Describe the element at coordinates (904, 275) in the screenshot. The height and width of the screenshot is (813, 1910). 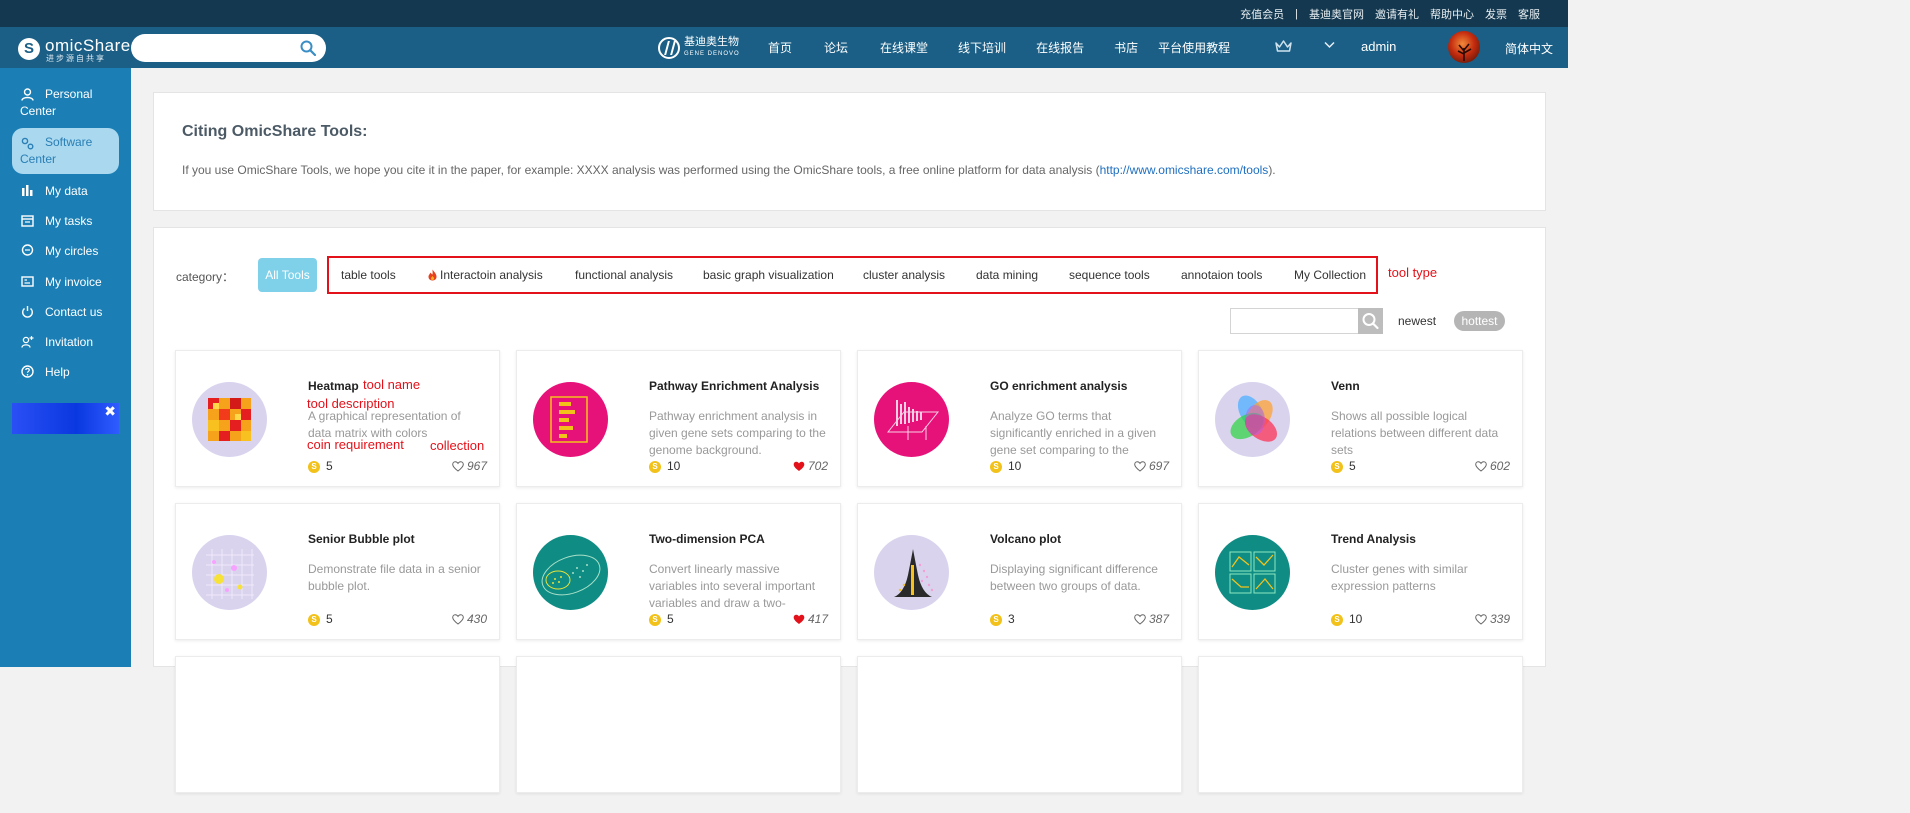
I see `tab-cluster-analysis: cluster analysis` at that location.